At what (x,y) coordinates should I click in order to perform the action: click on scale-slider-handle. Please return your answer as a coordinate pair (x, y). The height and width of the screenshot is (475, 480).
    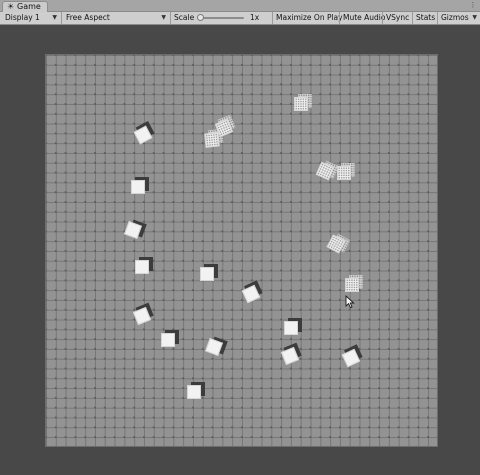
    Looking at the image, I should click on (200, 17).